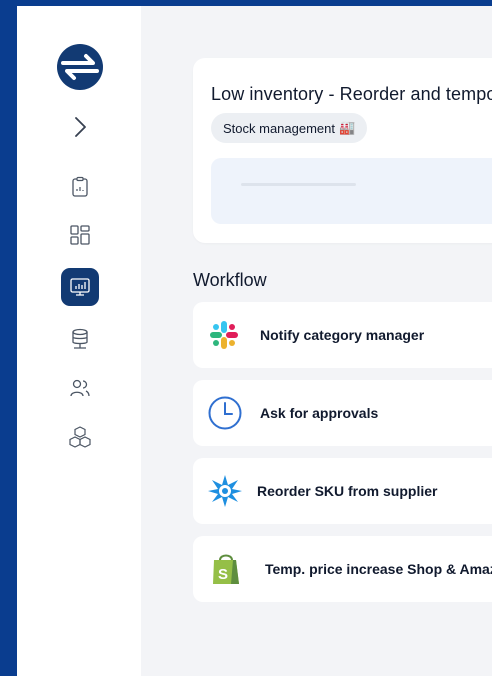 This screenshot has width=492, height=676. I want to click on step-label: Notify category manager, so click(342, 335).